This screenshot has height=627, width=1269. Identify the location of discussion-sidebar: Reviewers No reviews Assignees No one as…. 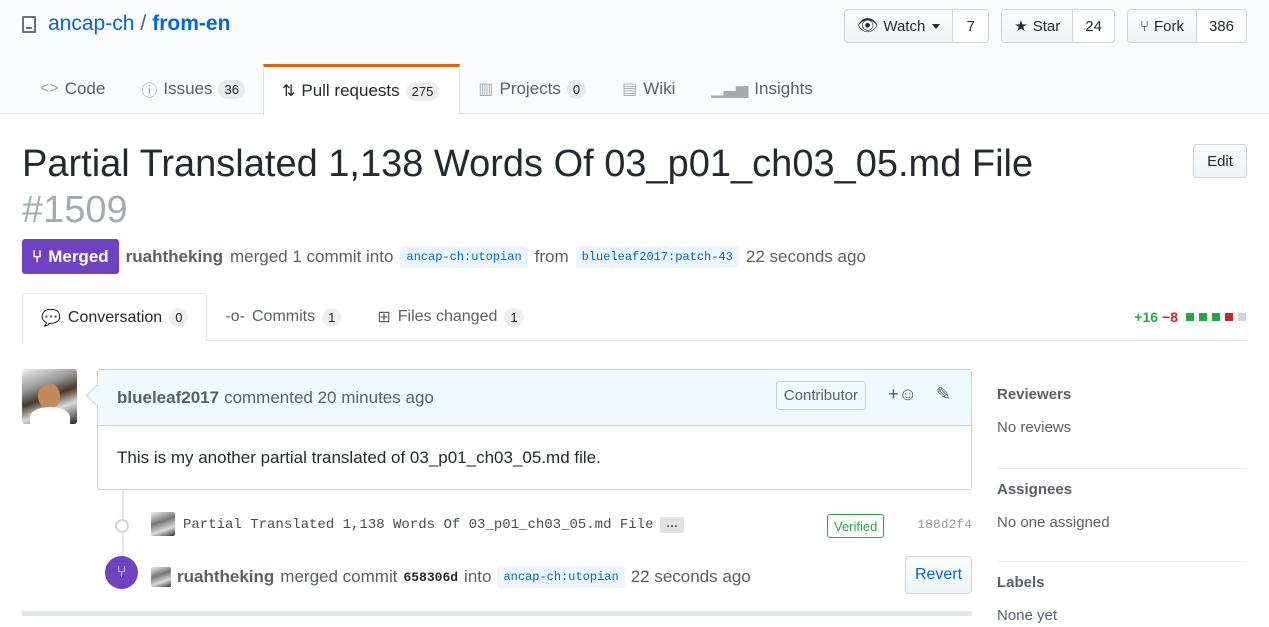
(1122, 501).